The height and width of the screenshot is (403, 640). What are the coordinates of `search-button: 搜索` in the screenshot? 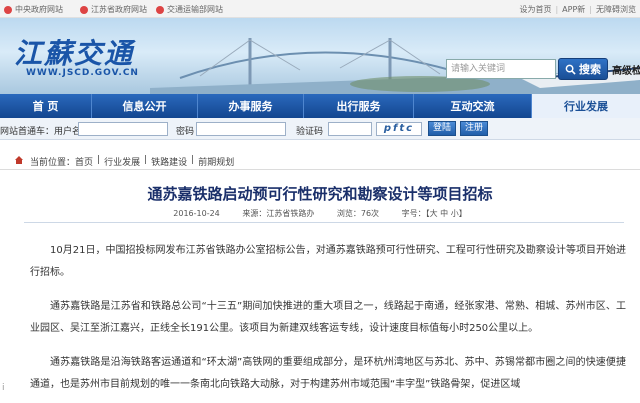 It's located at (583, 69).